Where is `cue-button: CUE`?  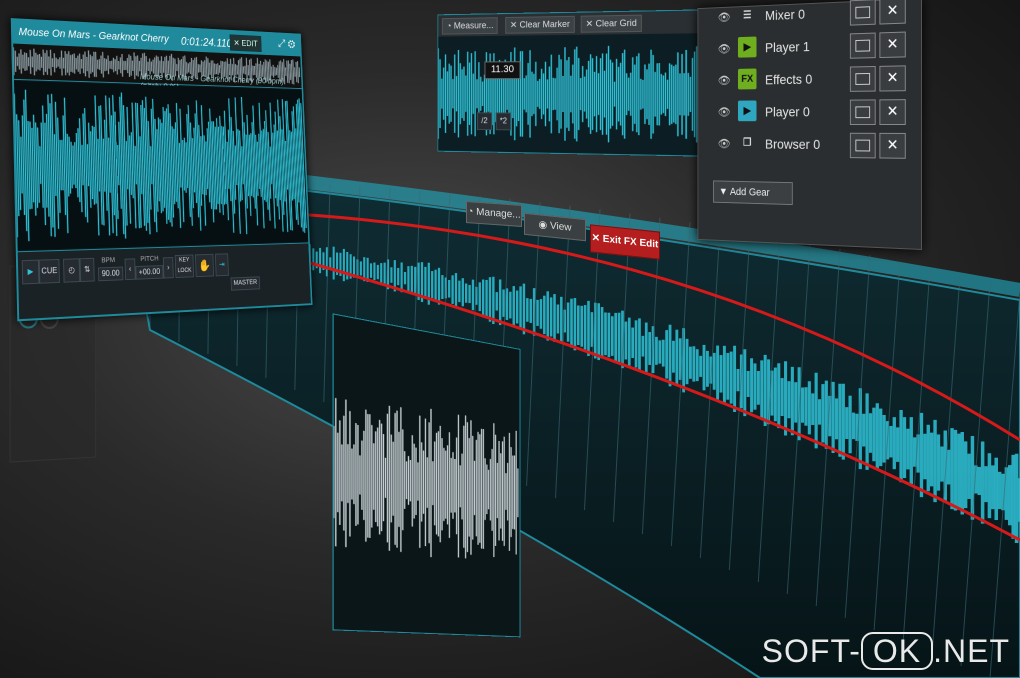
cue-button: CUE is located at coordinates (49, 271).